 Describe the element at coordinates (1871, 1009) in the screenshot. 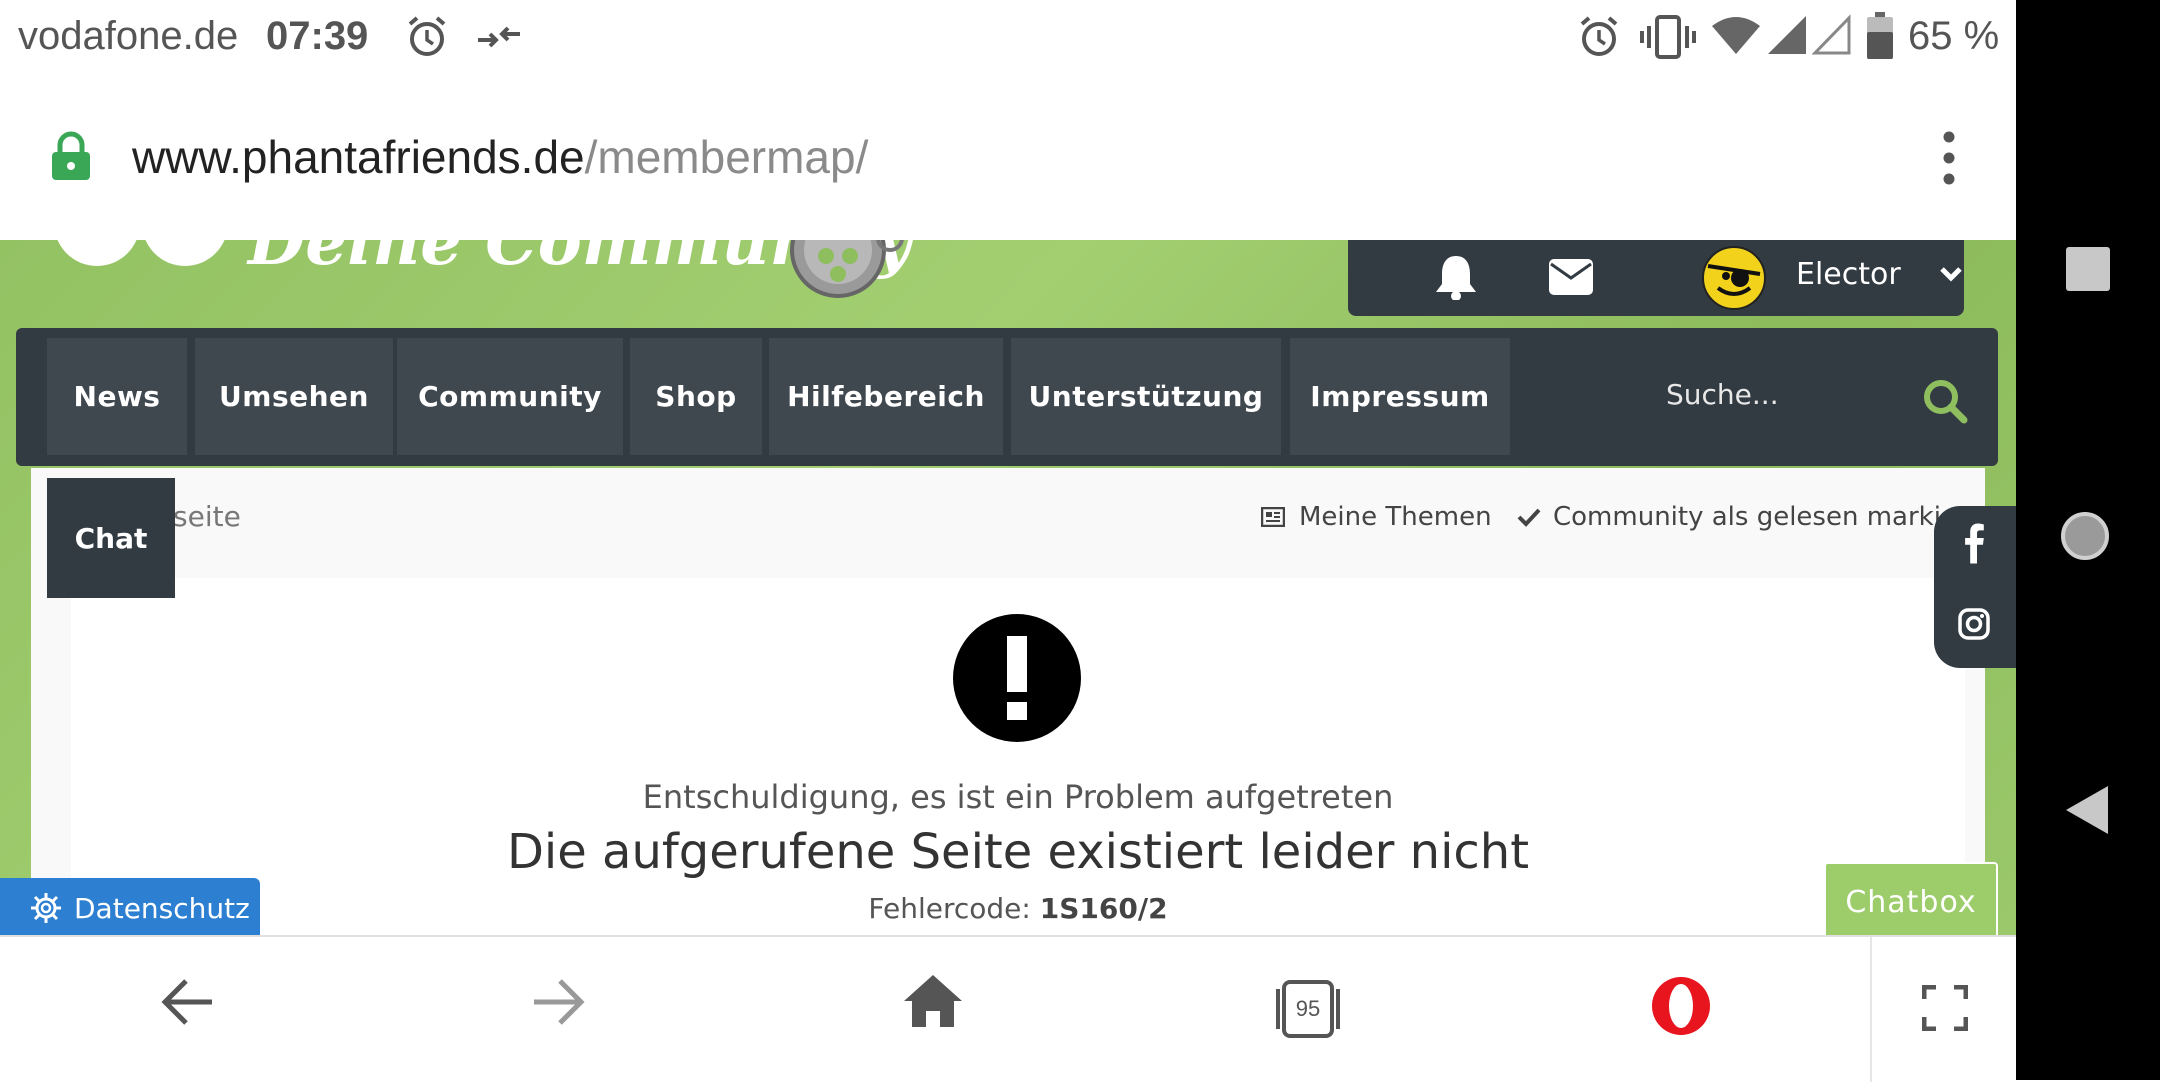

I see `toolbar-divider` at that location.